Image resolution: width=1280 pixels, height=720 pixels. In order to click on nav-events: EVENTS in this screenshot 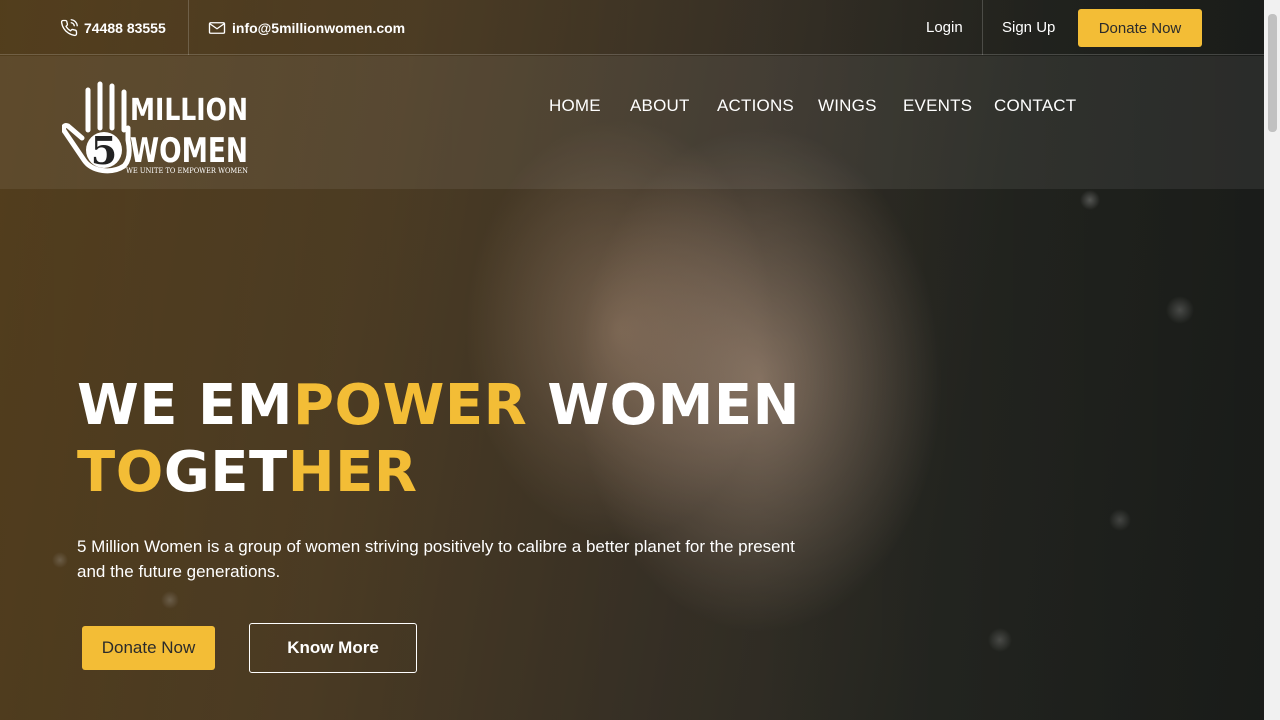, I will do `click(937, 106)`.